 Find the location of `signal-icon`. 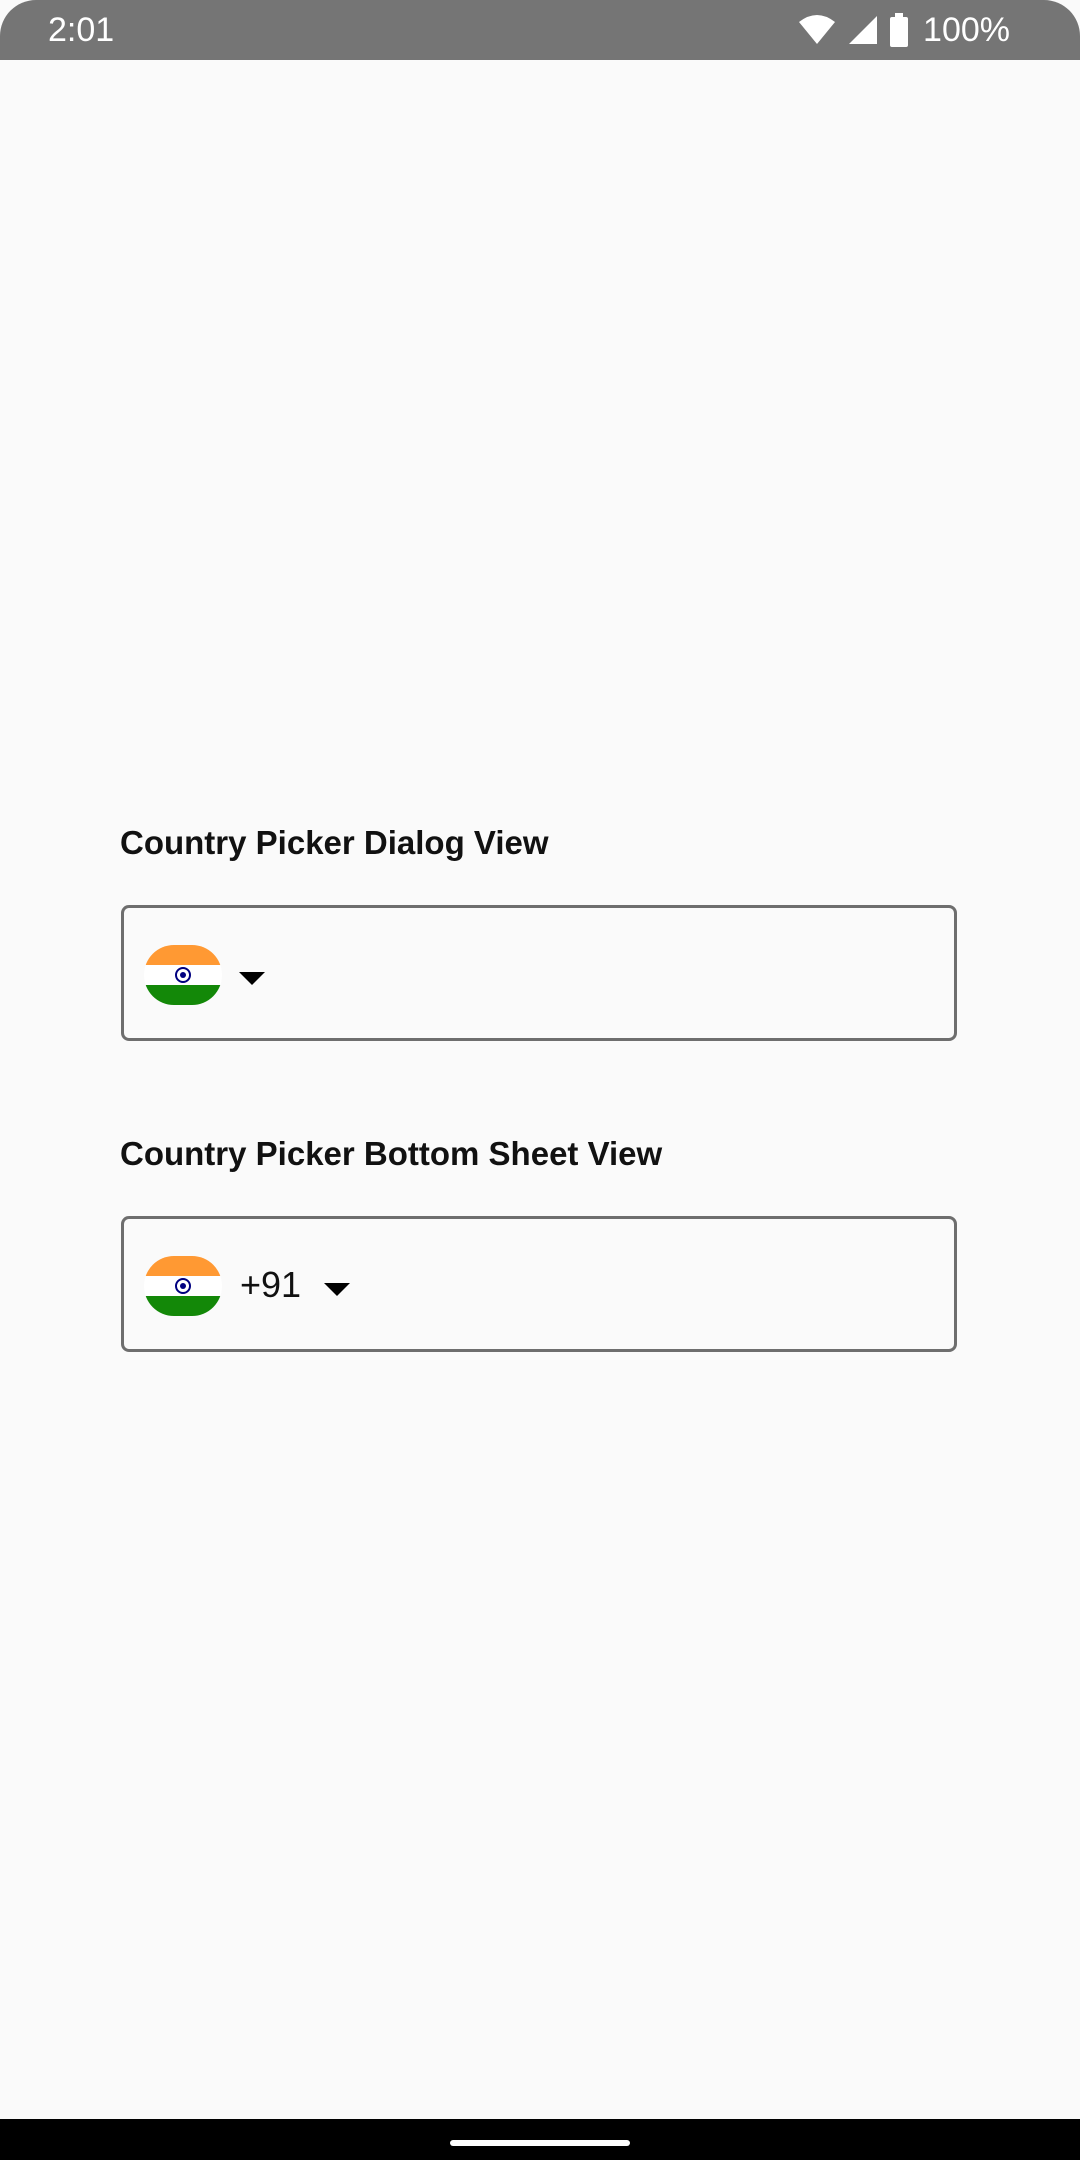

signal-icon is located at coordinates (863, 30).